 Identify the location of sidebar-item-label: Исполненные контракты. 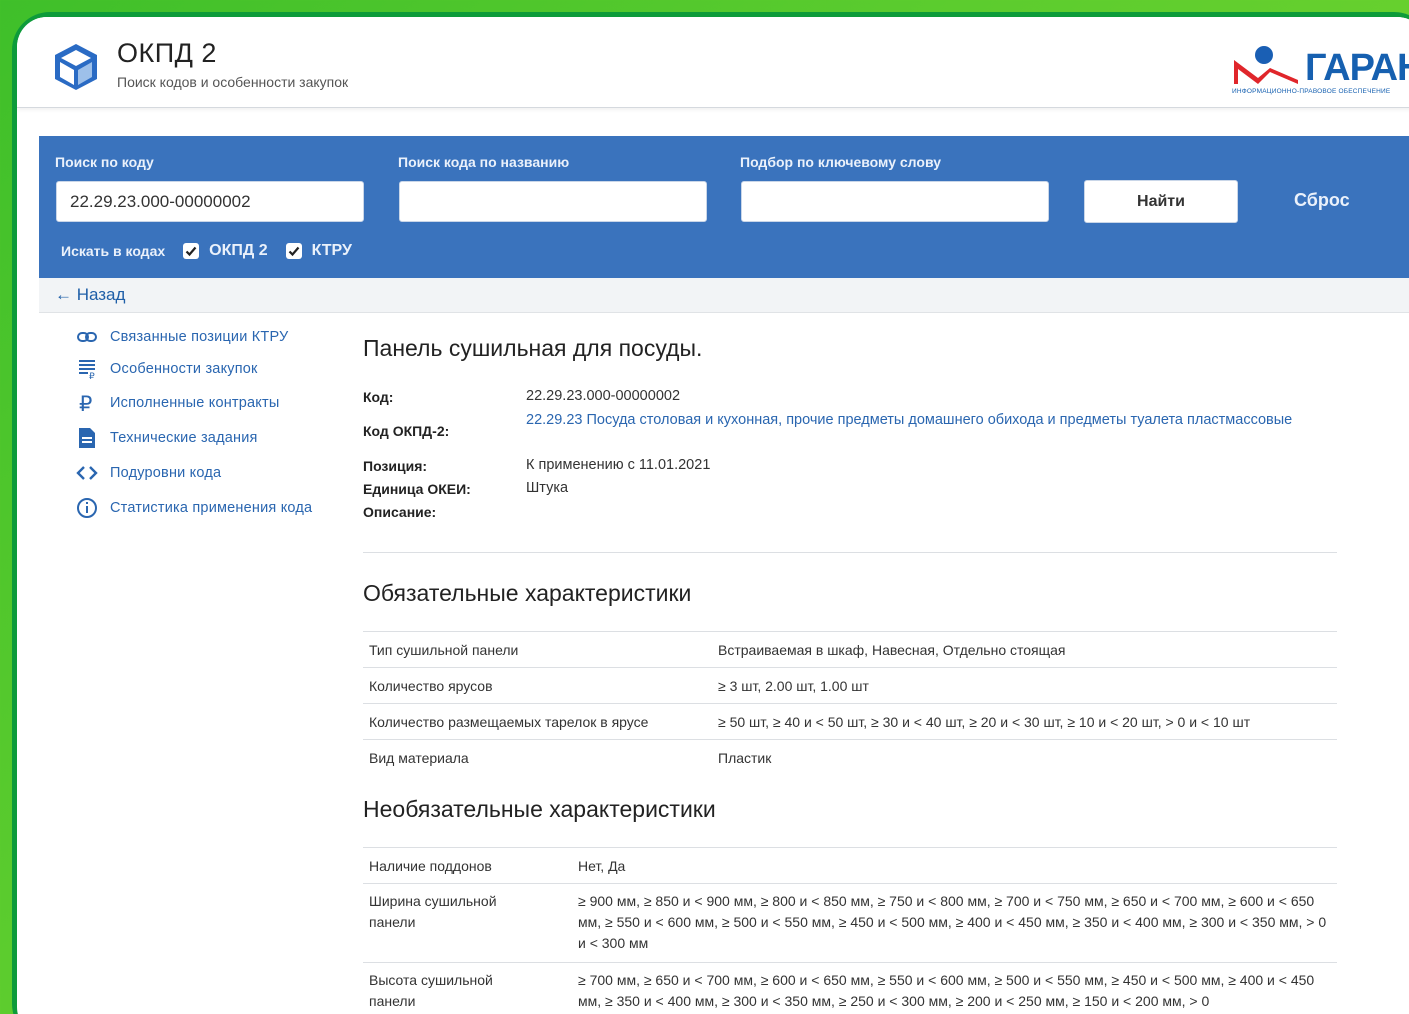
(195, 403).